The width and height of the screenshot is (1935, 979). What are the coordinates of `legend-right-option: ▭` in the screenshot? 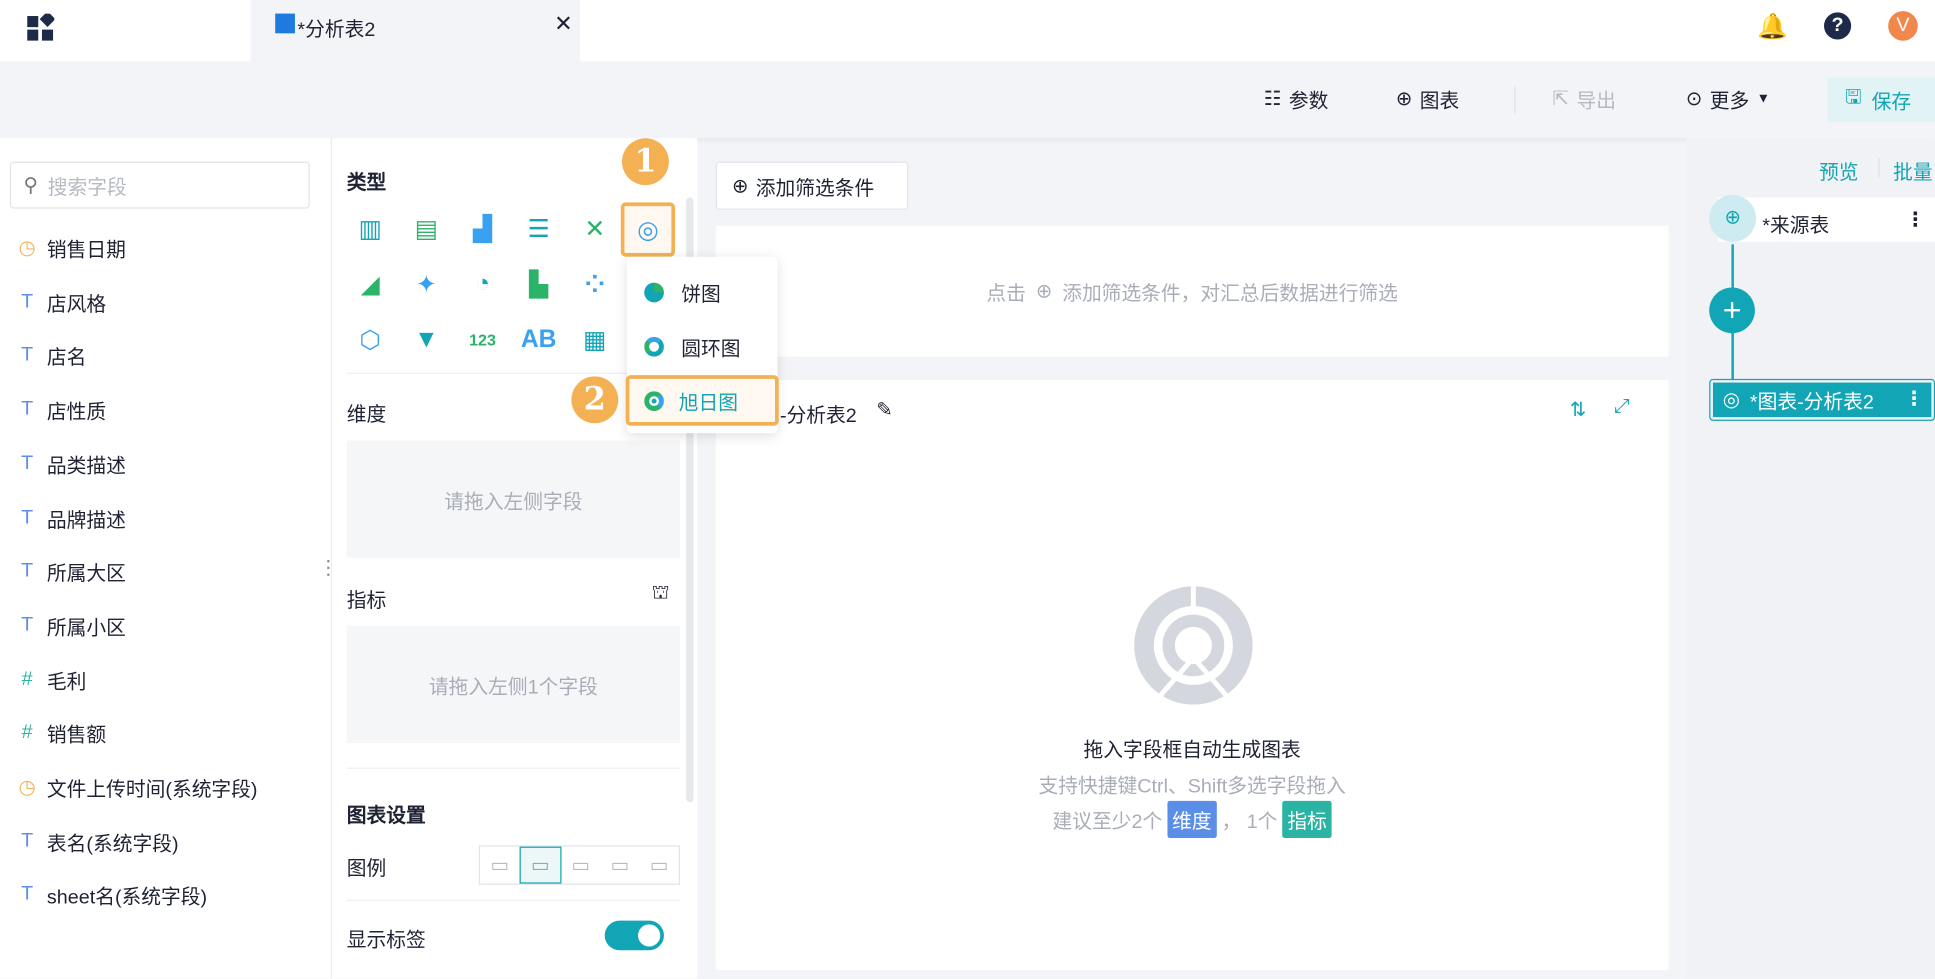 It's located at (540, 865).